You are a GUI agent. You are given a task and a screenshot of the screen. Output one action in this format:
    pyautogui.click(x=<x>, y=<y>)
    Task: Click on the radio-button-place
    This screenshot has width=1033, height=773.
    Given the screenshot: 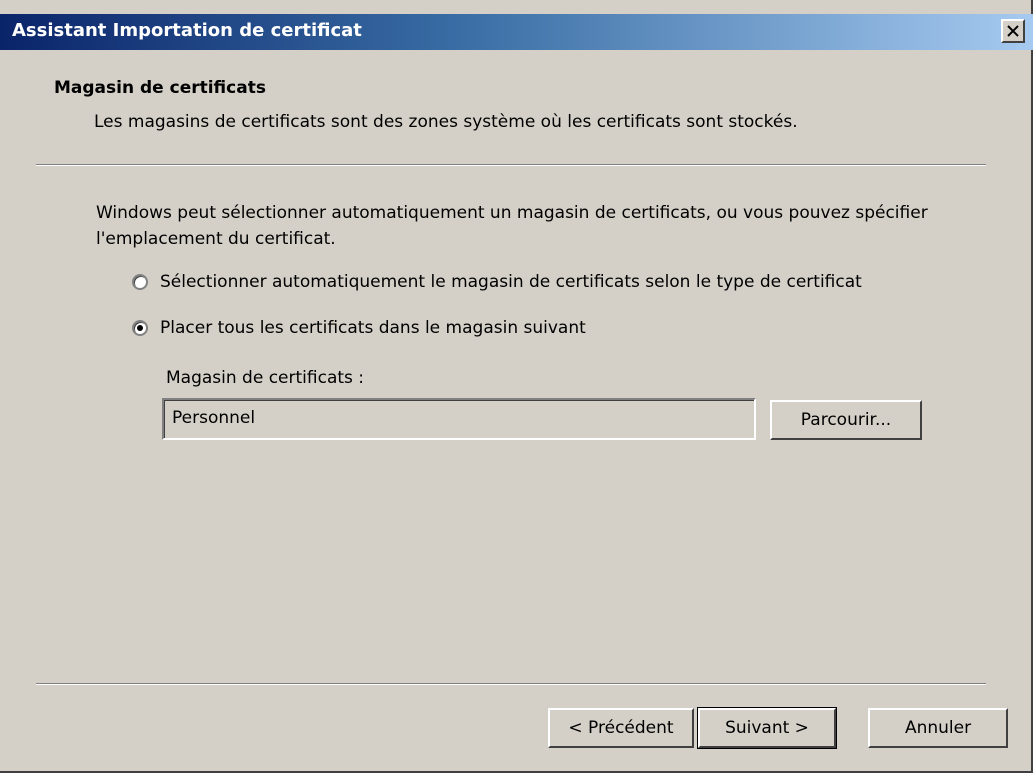 What is the action you would take?
    pyautogui.click(x=140, y=328)
    